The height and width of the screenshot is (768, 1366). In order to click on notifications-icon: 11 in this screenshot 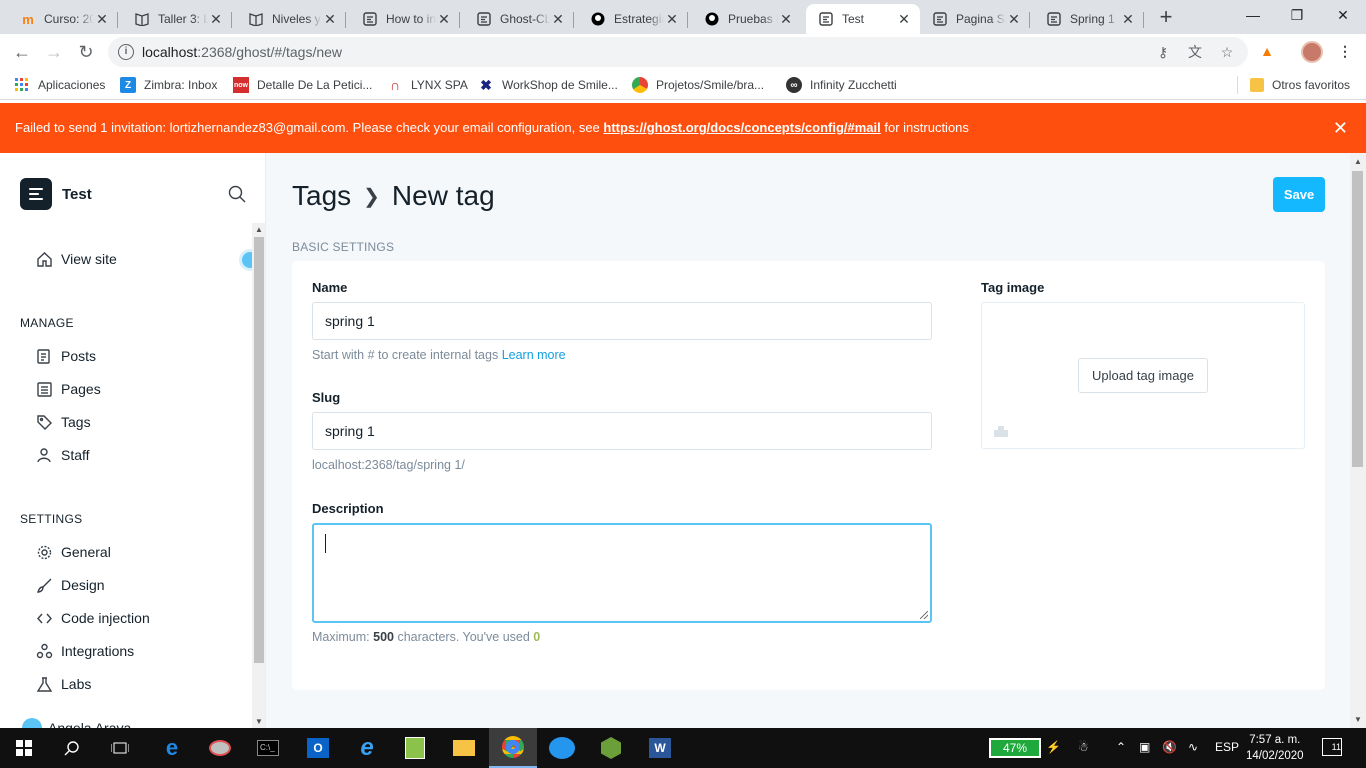, I will do `click(1332, 747)`.